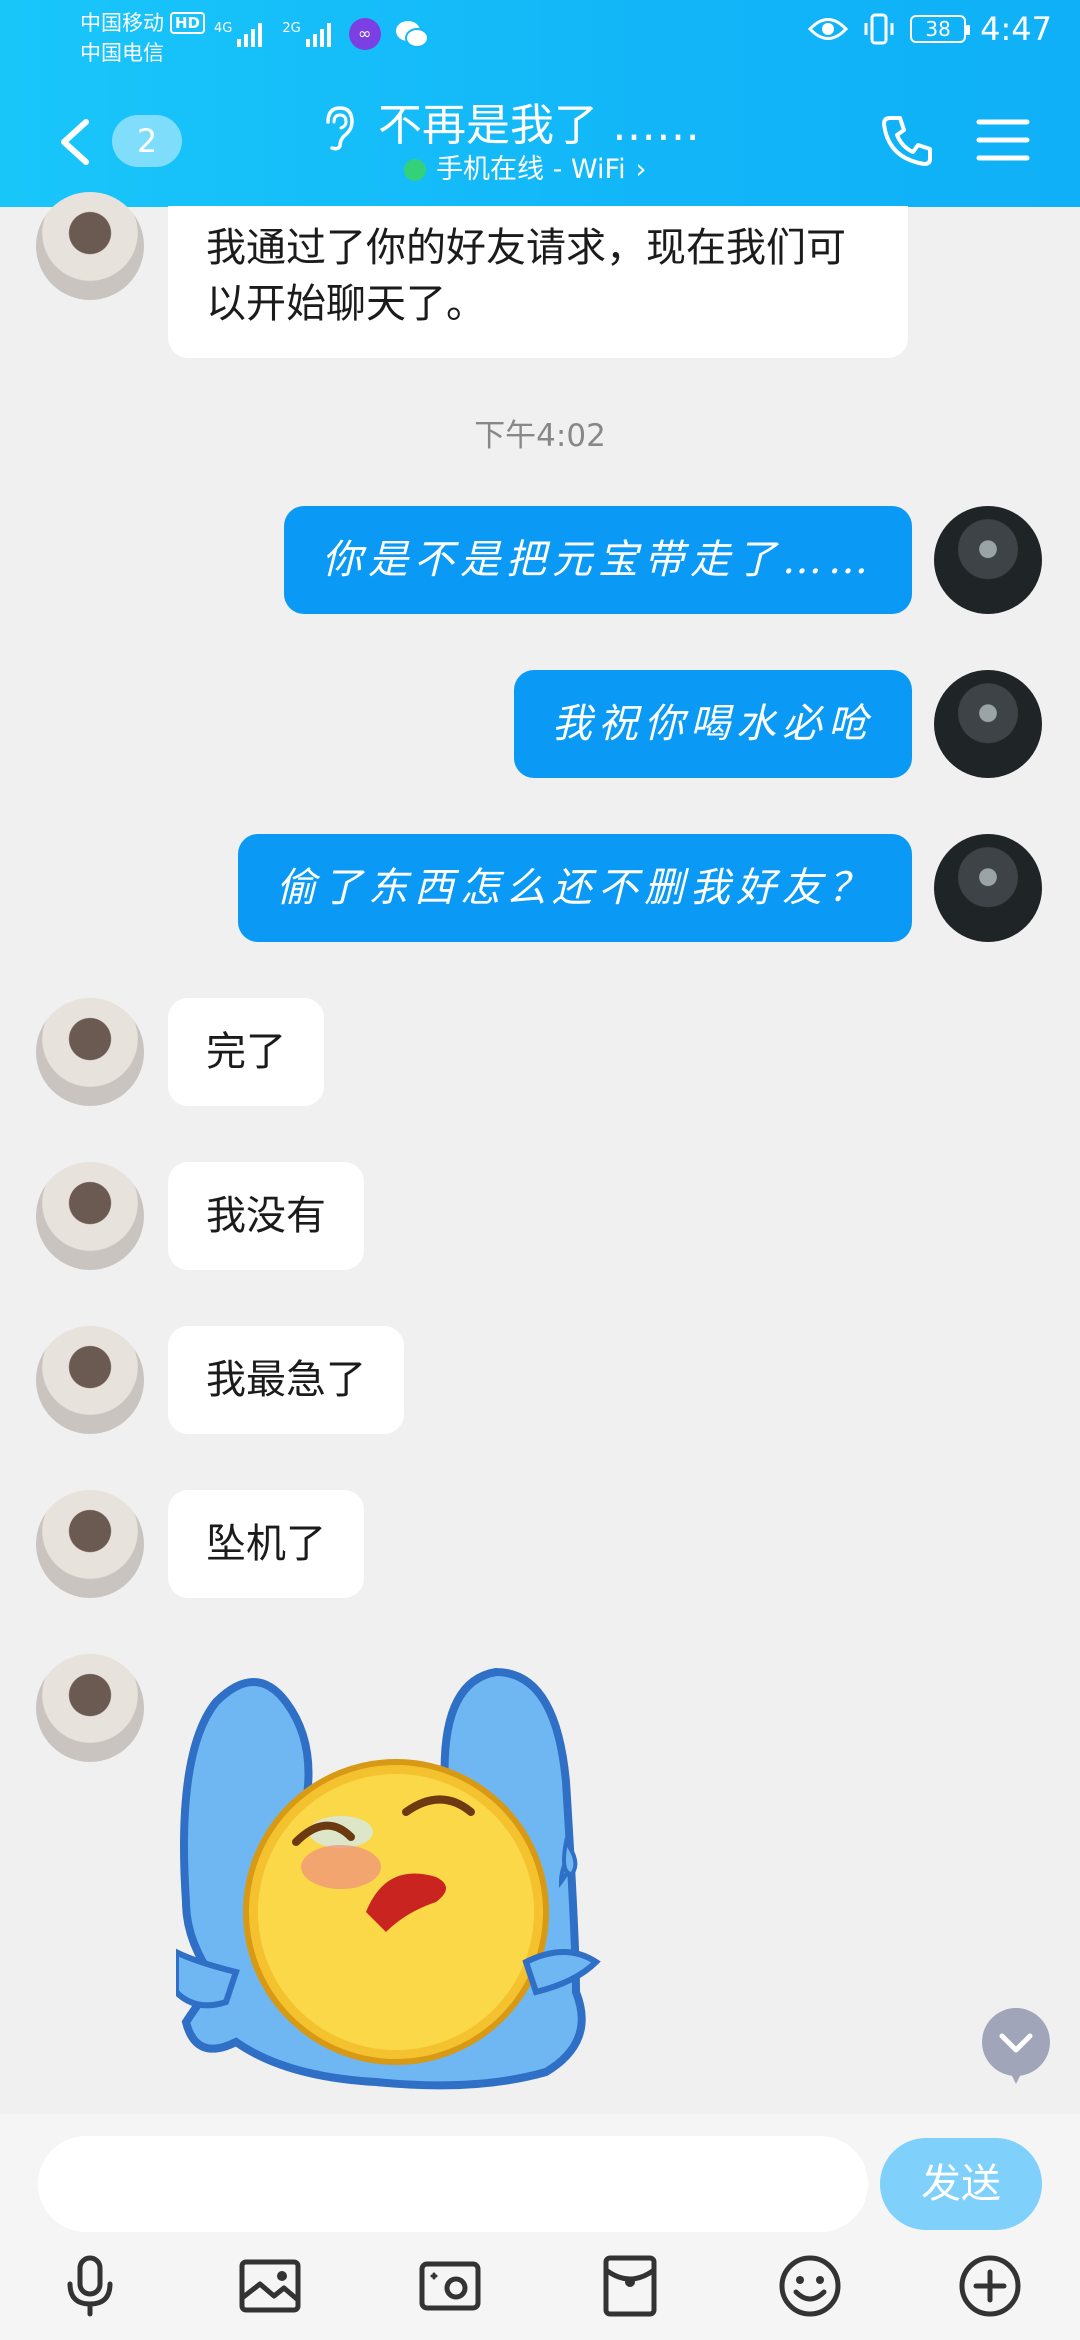 The height and width of the screenshot is (2340, 1080). I want to click on carrier-row-1: 中国移动 HD, so click(143, 23).